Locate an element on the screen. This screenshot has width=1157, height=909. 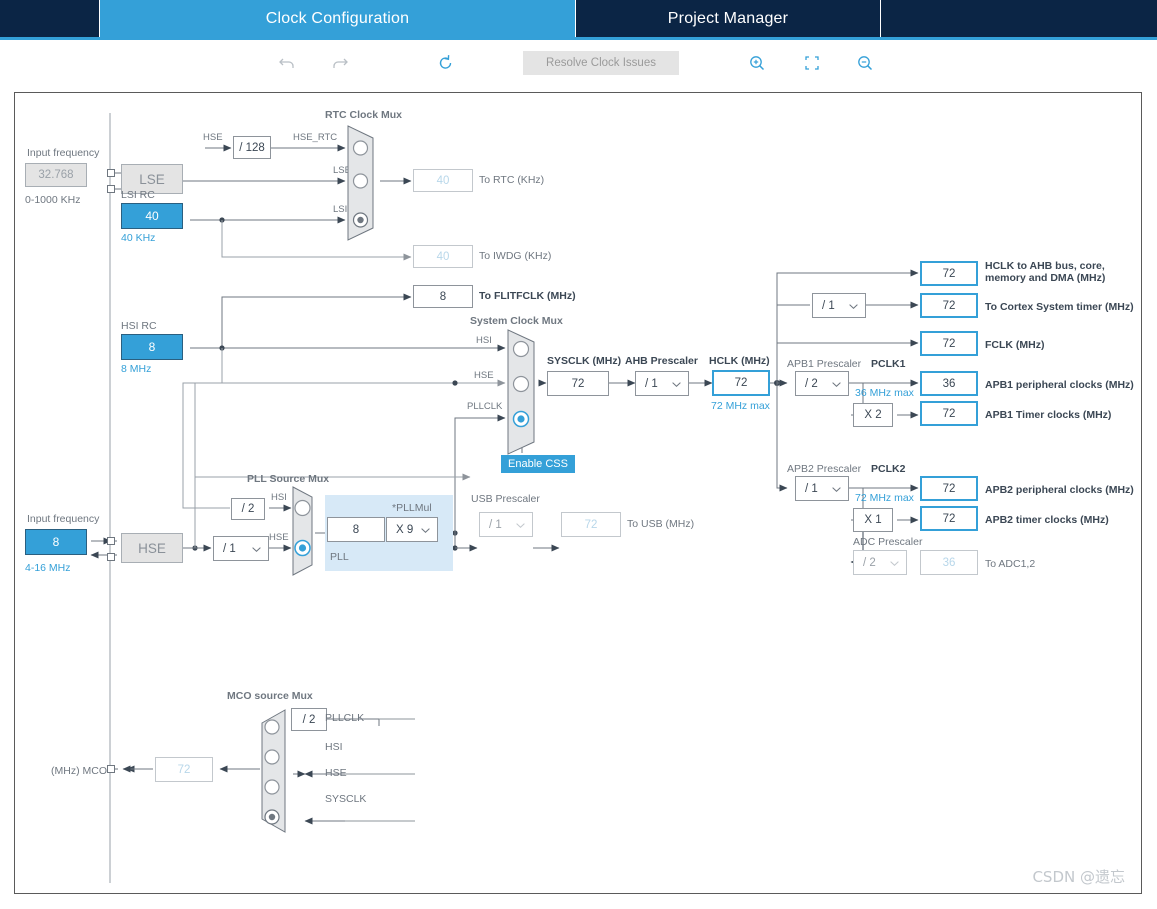
hse-range-label: 4-16 MHz is located at coordinates (48, 568).